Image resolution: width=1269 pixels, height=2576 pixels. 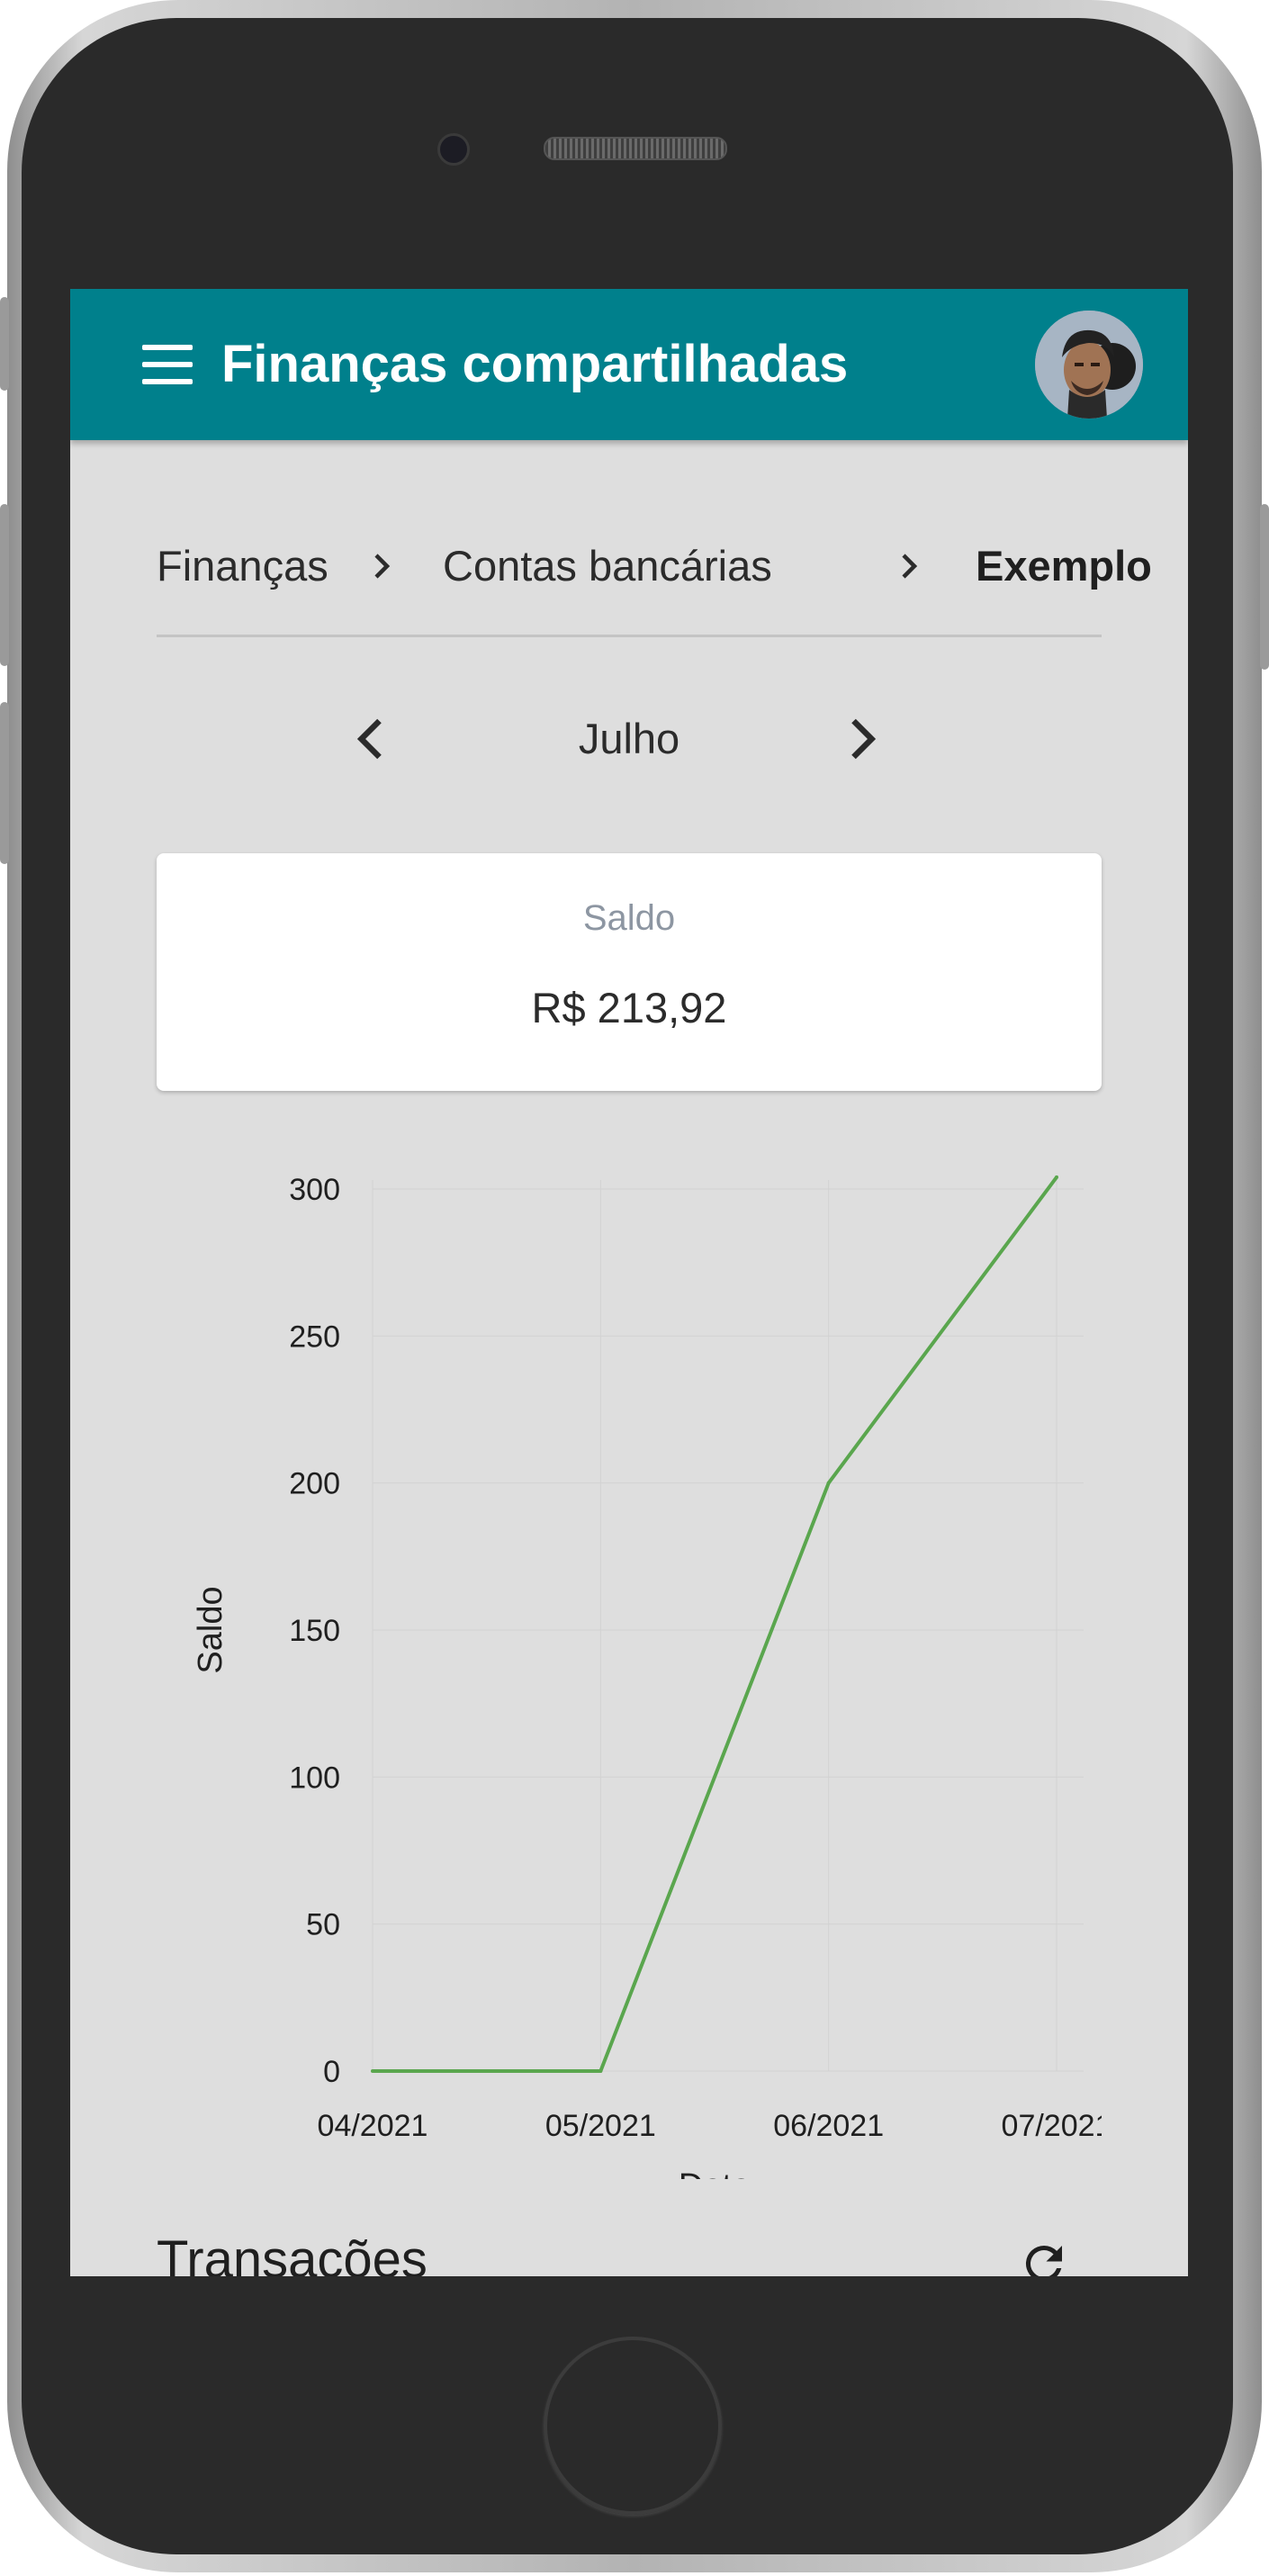 I want to click on y-tick-label: 200, so click(x=314, y=1484).